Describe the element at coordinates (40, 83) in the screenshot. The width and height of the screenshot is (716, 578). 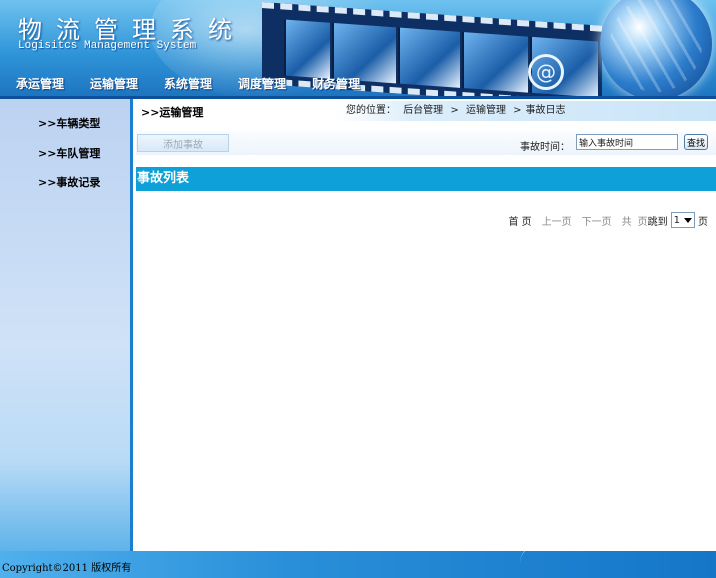
I see `nav-item-carrier: 承运管理` at that location.